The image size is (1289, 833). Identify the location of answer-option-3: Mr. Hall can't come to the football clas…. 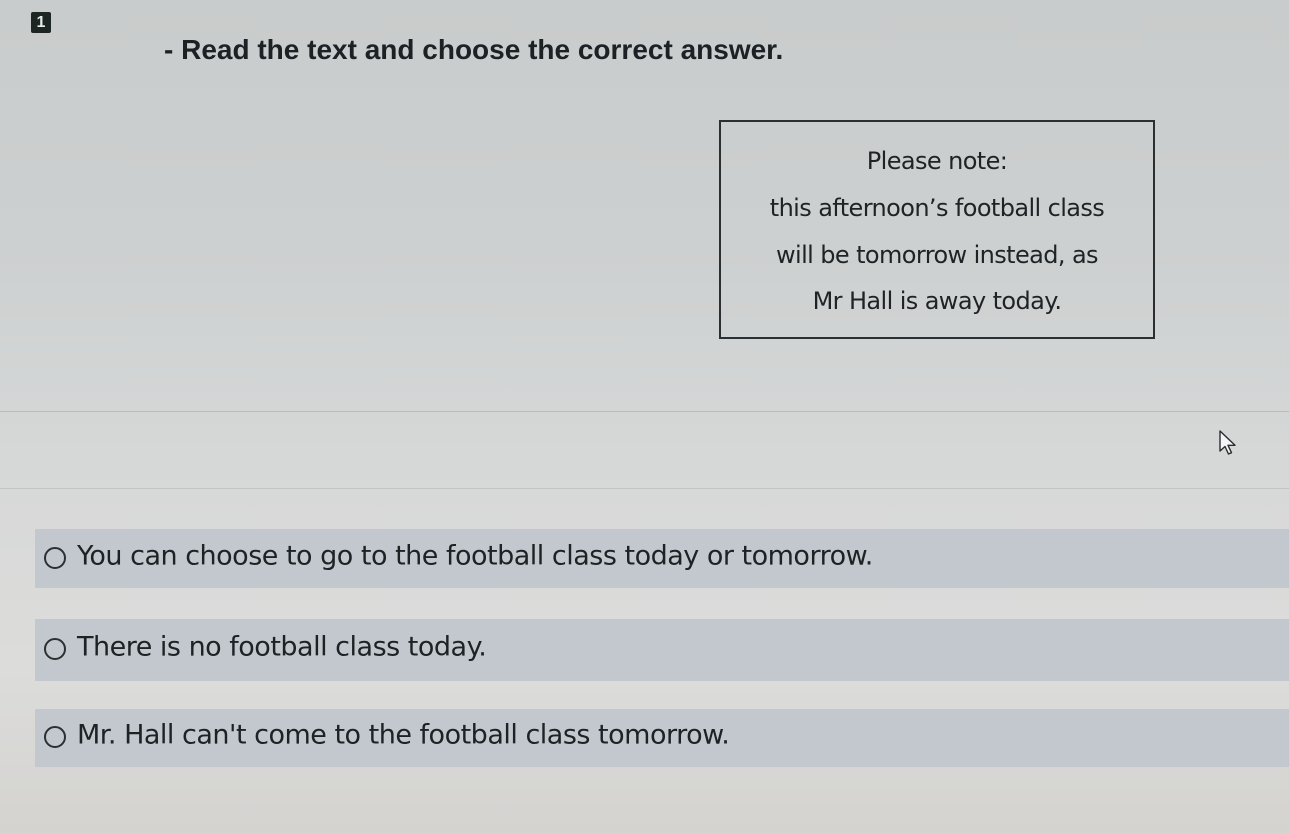
(662, 738).